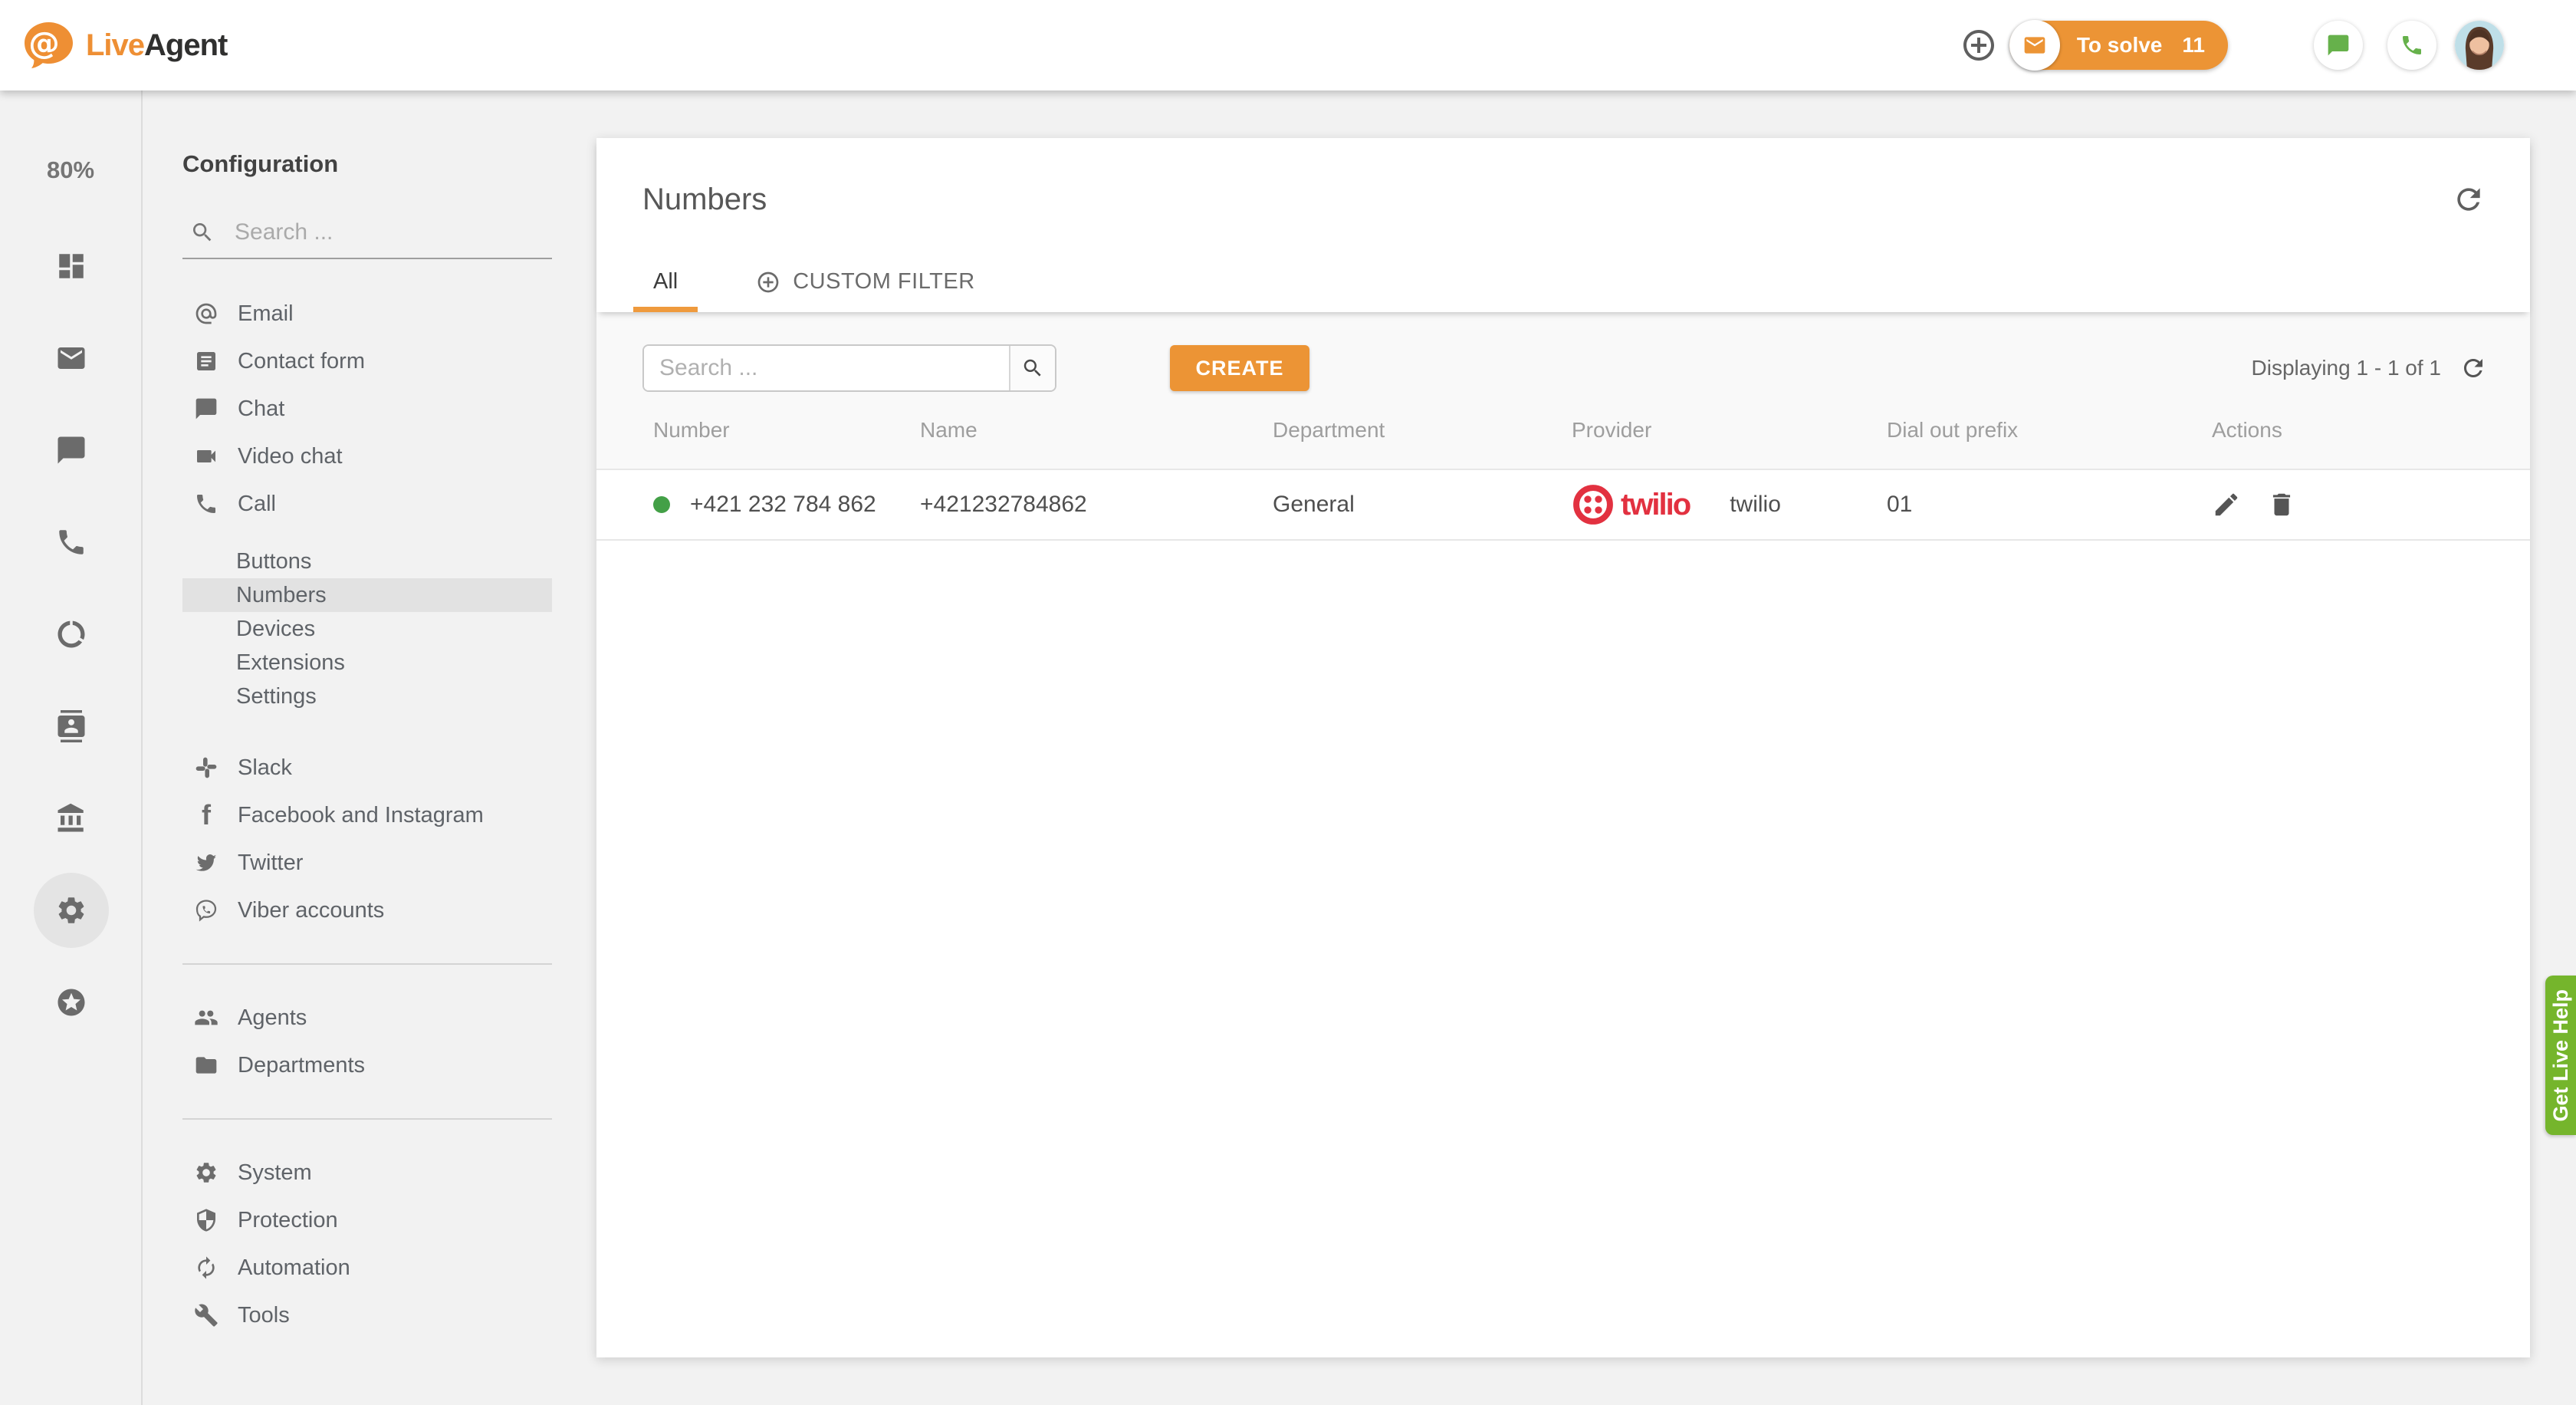 This screenshot has width=2576, height=1405. What do you see at coordinates (71, 726) in the screenshot?
I see `rail-contacts-icon` at bounding box center [71, 726].